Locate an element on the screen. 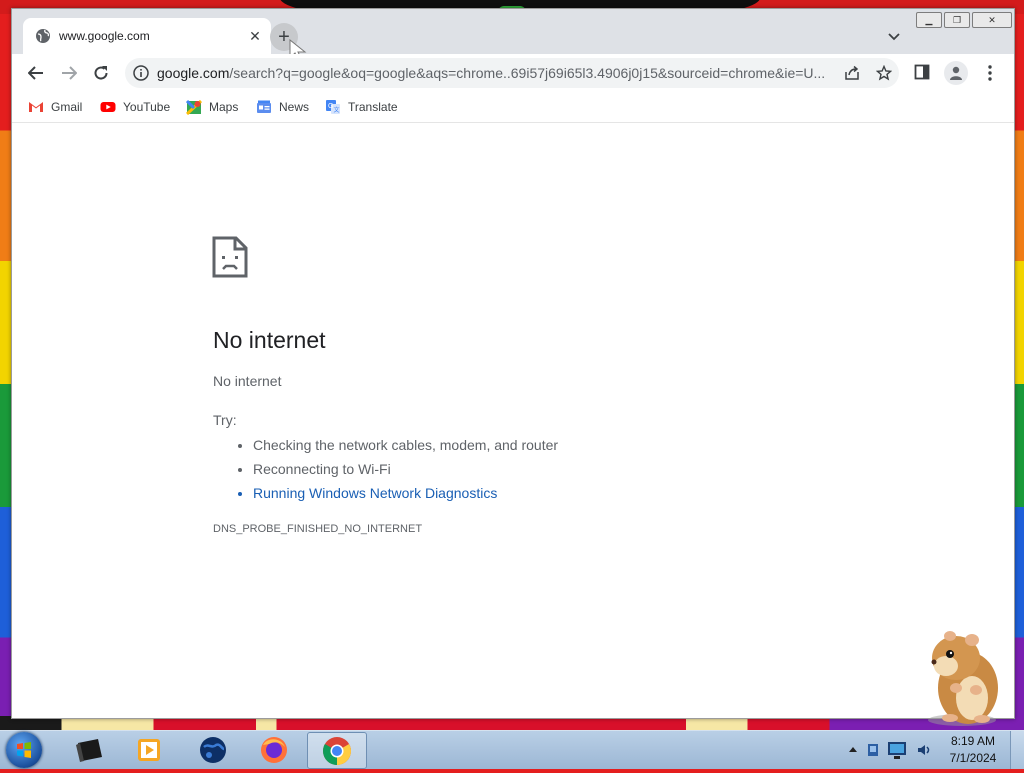 This screenshot has height=773, width=1024. chevron-down-icon is located at coordinates (894, 37).